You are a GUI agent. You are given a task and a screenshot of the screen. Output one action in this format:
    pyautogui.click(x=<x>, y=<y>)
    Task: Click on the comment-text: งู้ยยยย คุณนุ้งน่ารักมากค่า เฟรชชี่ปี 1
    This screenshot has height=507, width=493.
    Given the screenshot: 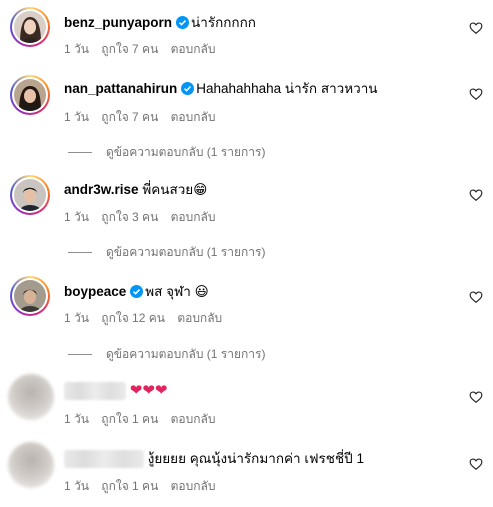 What is the action you would take?
    pyautogui.click(x=255, y=458)
    